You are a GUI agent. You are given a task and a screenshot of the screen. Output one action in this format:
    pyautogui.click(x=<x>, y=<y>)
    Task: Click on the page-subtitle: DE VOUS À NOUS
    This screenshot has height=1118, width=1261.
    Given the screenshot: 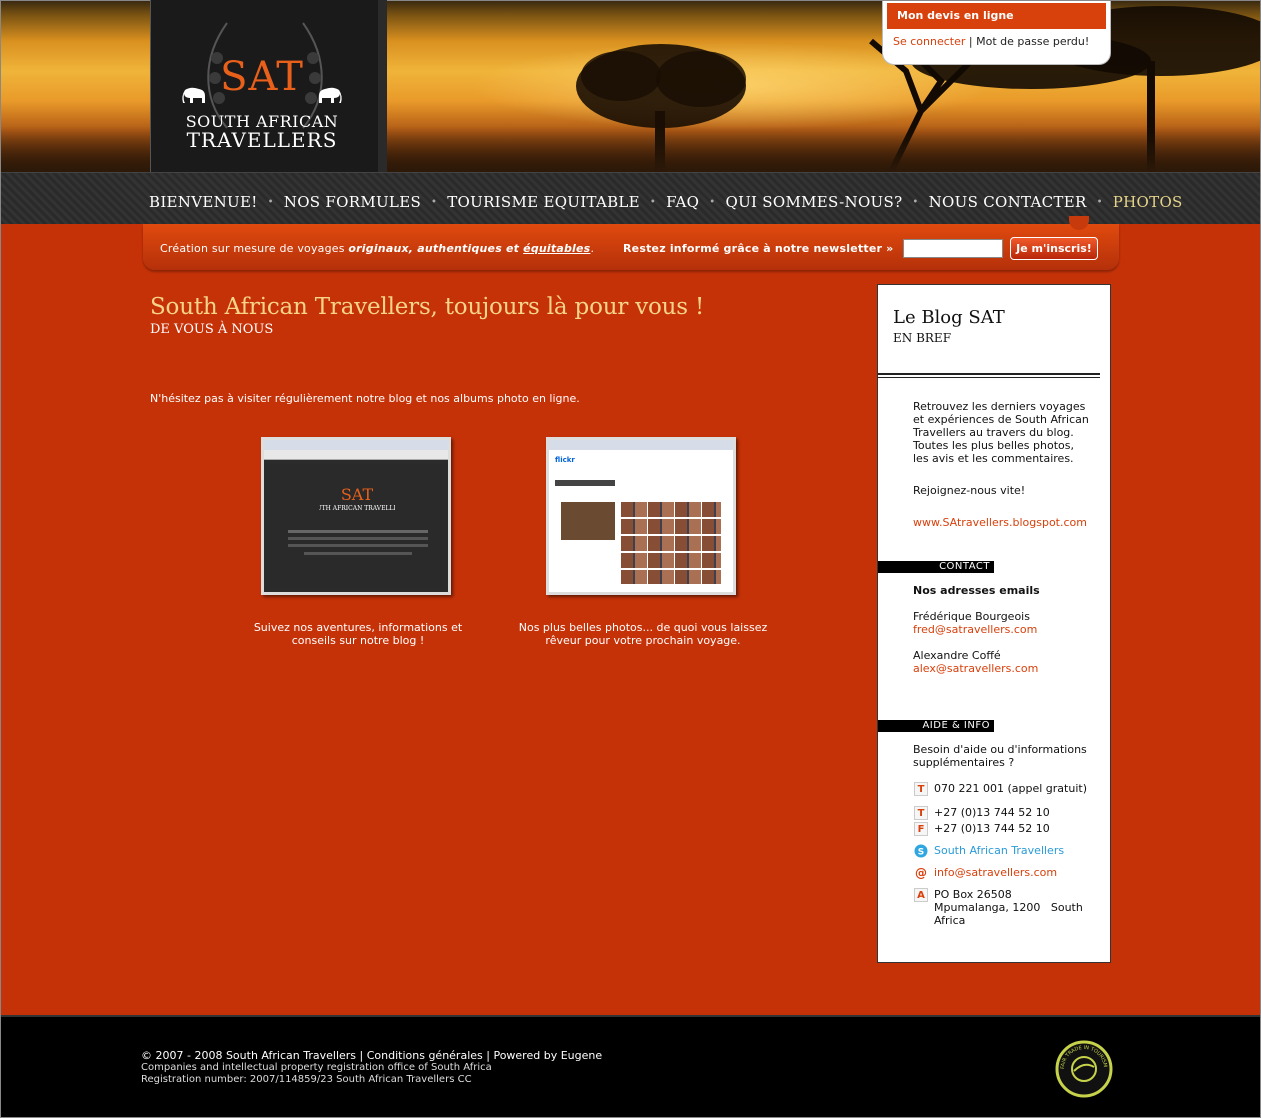 What is the action you would take?
    pyautogui.click(x=212, y=329)
    